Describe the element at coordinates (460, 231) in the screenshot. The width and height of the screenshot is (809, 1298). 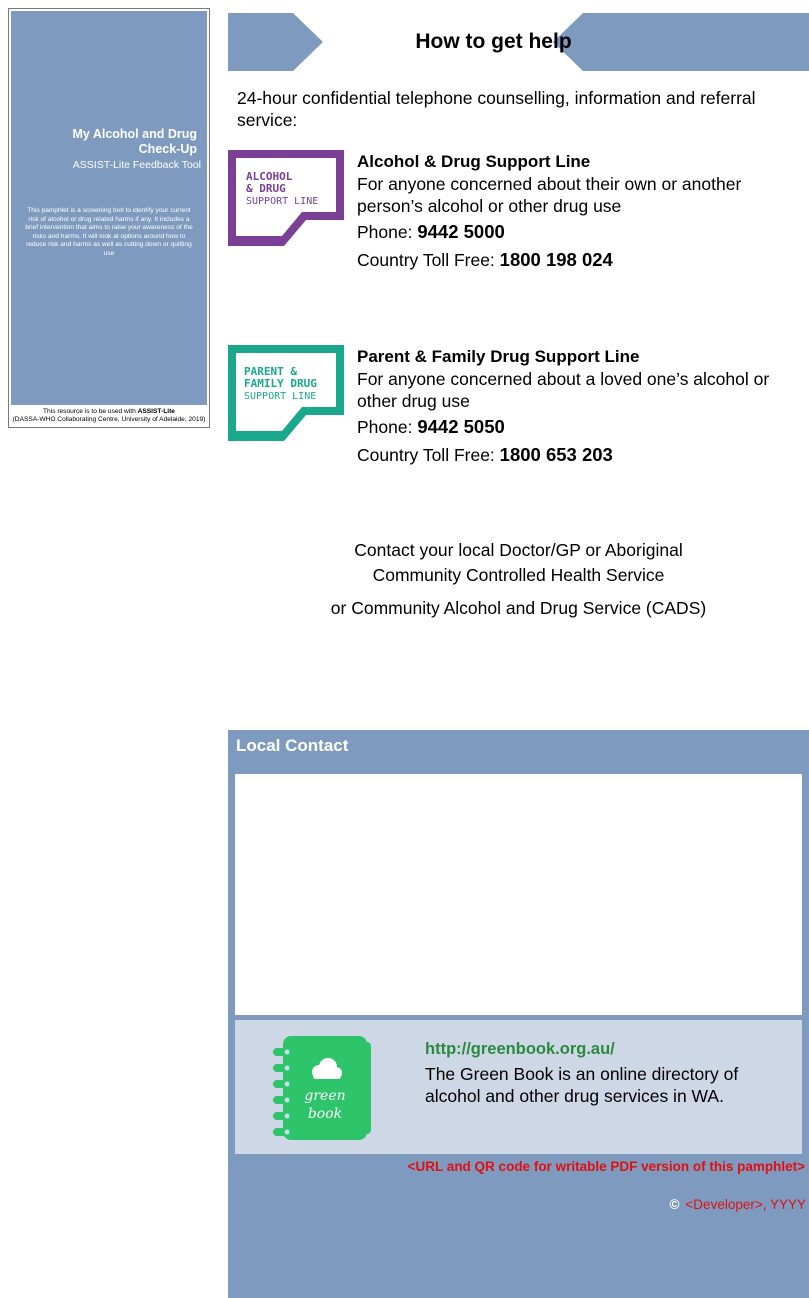
I see `adsl-phone-number: 9442 5000` at that location.